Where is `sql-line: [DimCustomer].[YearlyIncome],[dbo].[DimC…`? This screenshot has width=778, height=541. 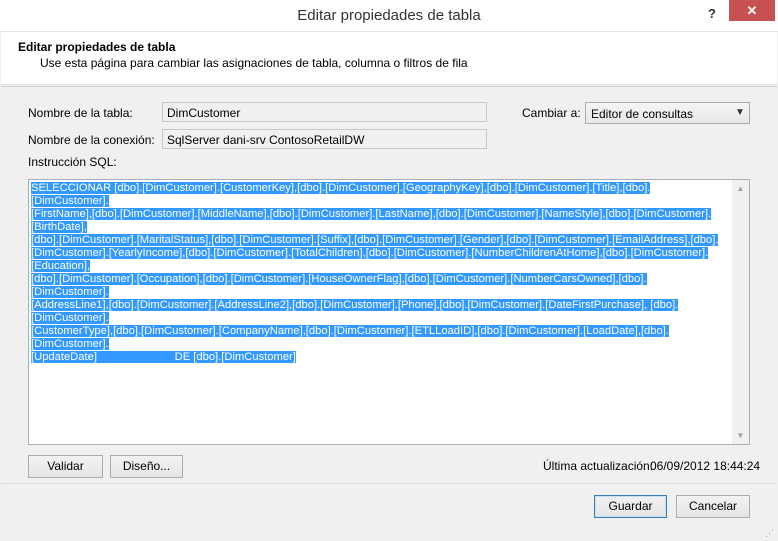
sql-line: [DimCustomer].[YearlyIncome],[dbo].[DimC… is located at coordinates (370, 259).